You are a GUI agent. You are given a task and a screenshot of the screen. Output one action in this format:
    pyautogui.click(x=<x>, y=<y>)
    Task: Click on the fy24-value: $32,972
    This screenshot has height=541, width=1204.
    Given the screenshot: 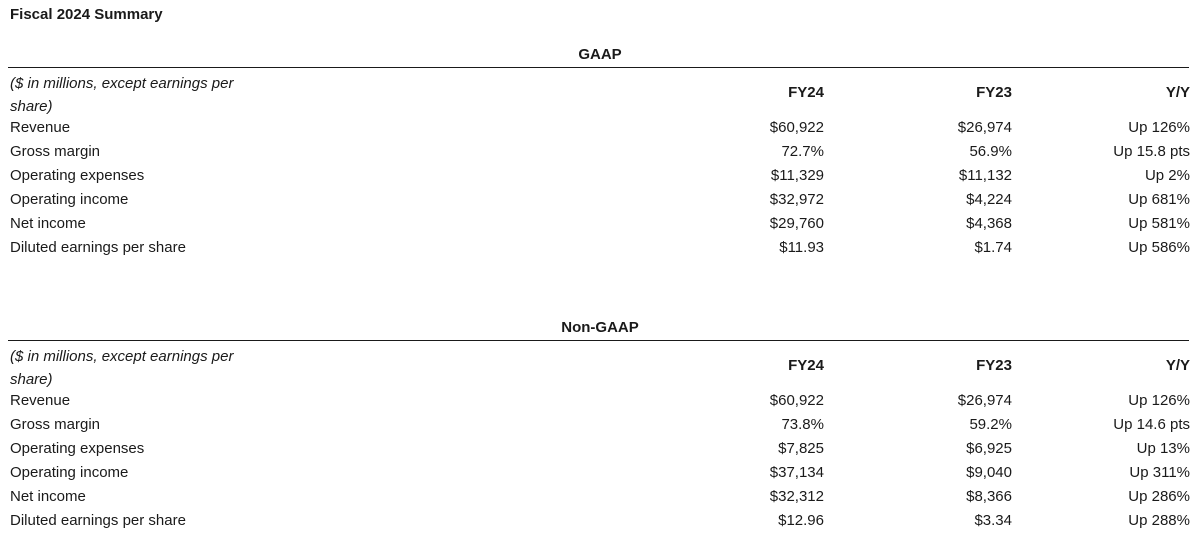 What is the action you would take?
    pyautogui.click(x=796, y=199)
    